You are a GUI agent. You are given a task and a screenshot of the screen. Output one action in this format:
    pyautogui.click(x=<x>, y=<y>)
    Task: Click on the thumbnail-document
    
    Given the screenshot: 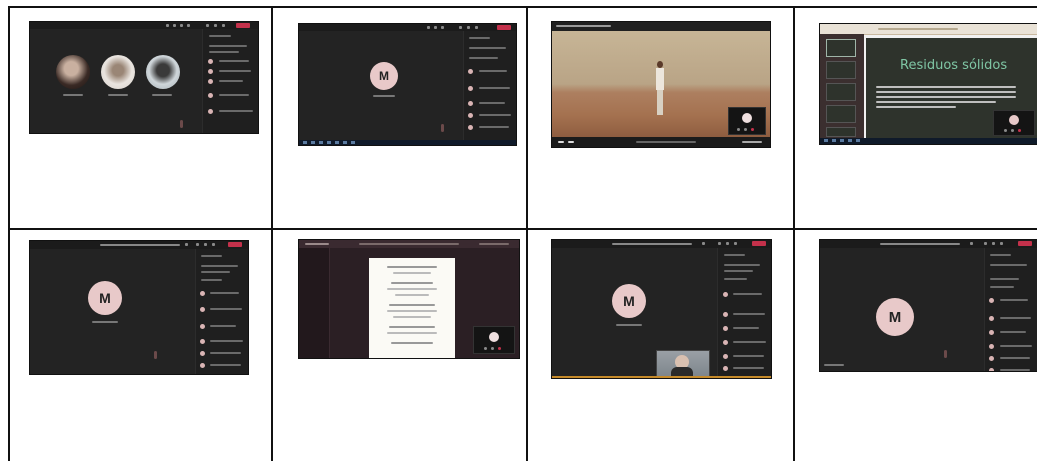 What is the action you would take?
    pyautogui.click(x=409, y=299)
    